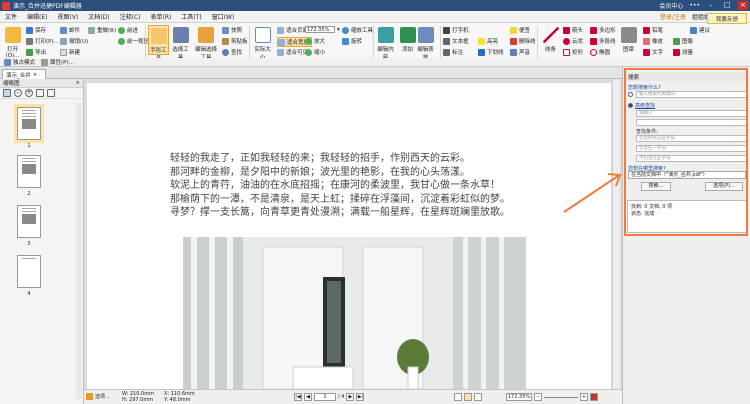 The height and width of the screenshot is (404, 750). I want to click on document-scrollbar, so click(616, 234).